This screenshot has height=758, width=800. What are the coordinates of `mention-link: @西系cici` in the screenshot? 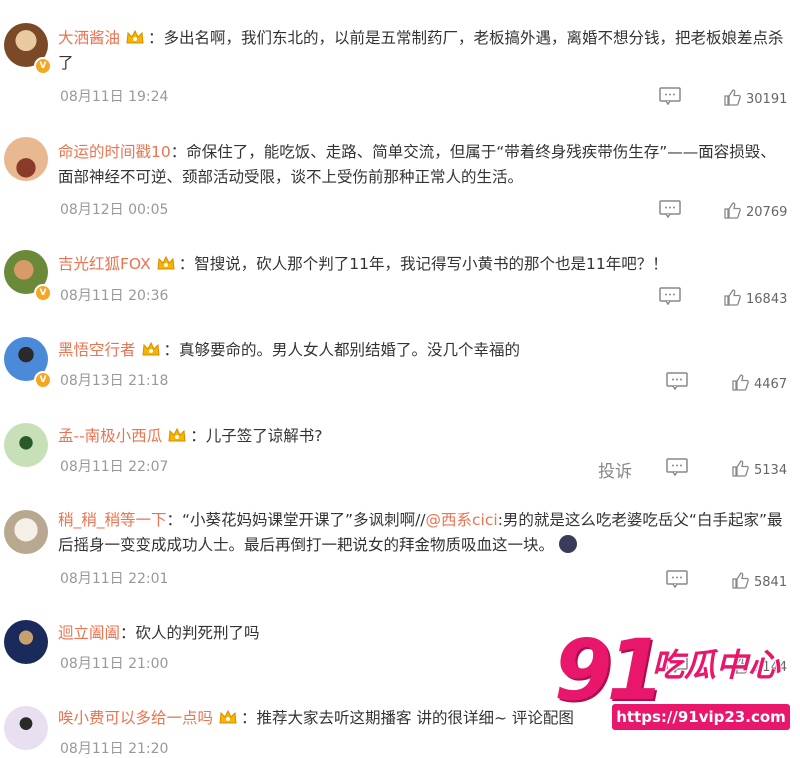 It's located at (462, 520).